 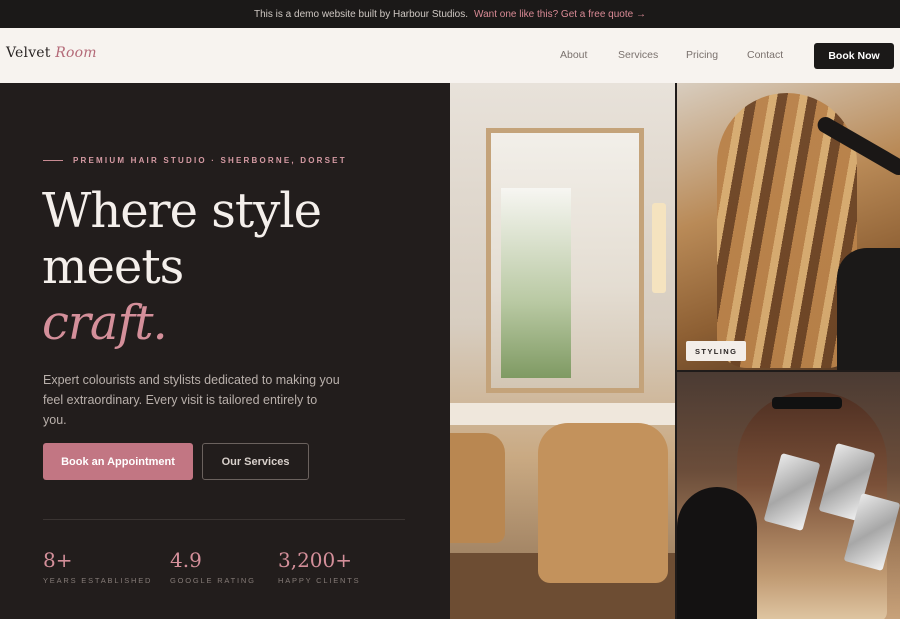 I want to click on stats-divider, so click(x=224, y=519).